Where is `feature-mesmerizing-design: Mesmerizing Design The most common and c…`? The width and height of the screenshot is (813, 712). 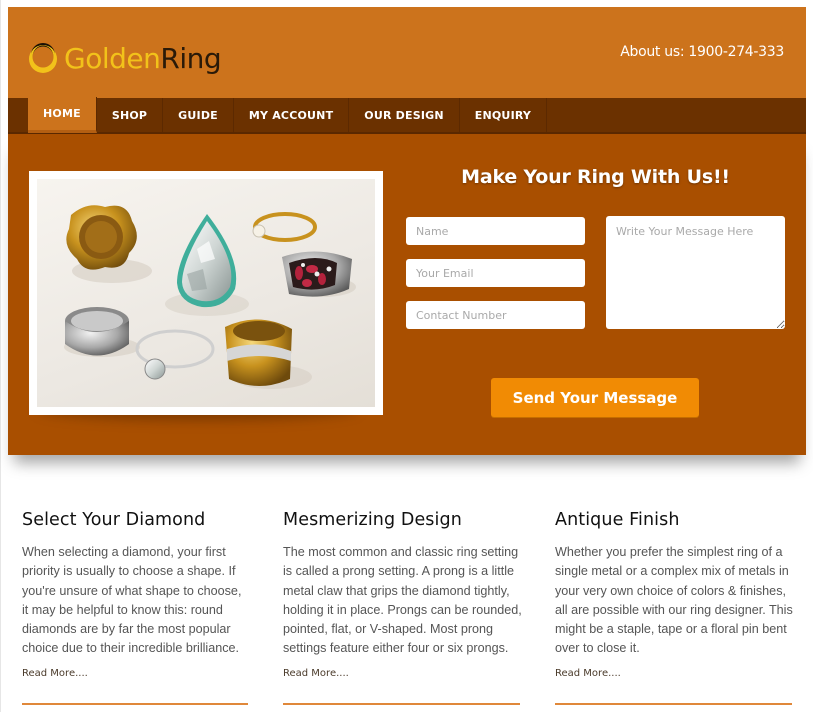 feature-mesmerizing-design: Mesmerizing Design The most common and c… is located at coordinates (403, 607).